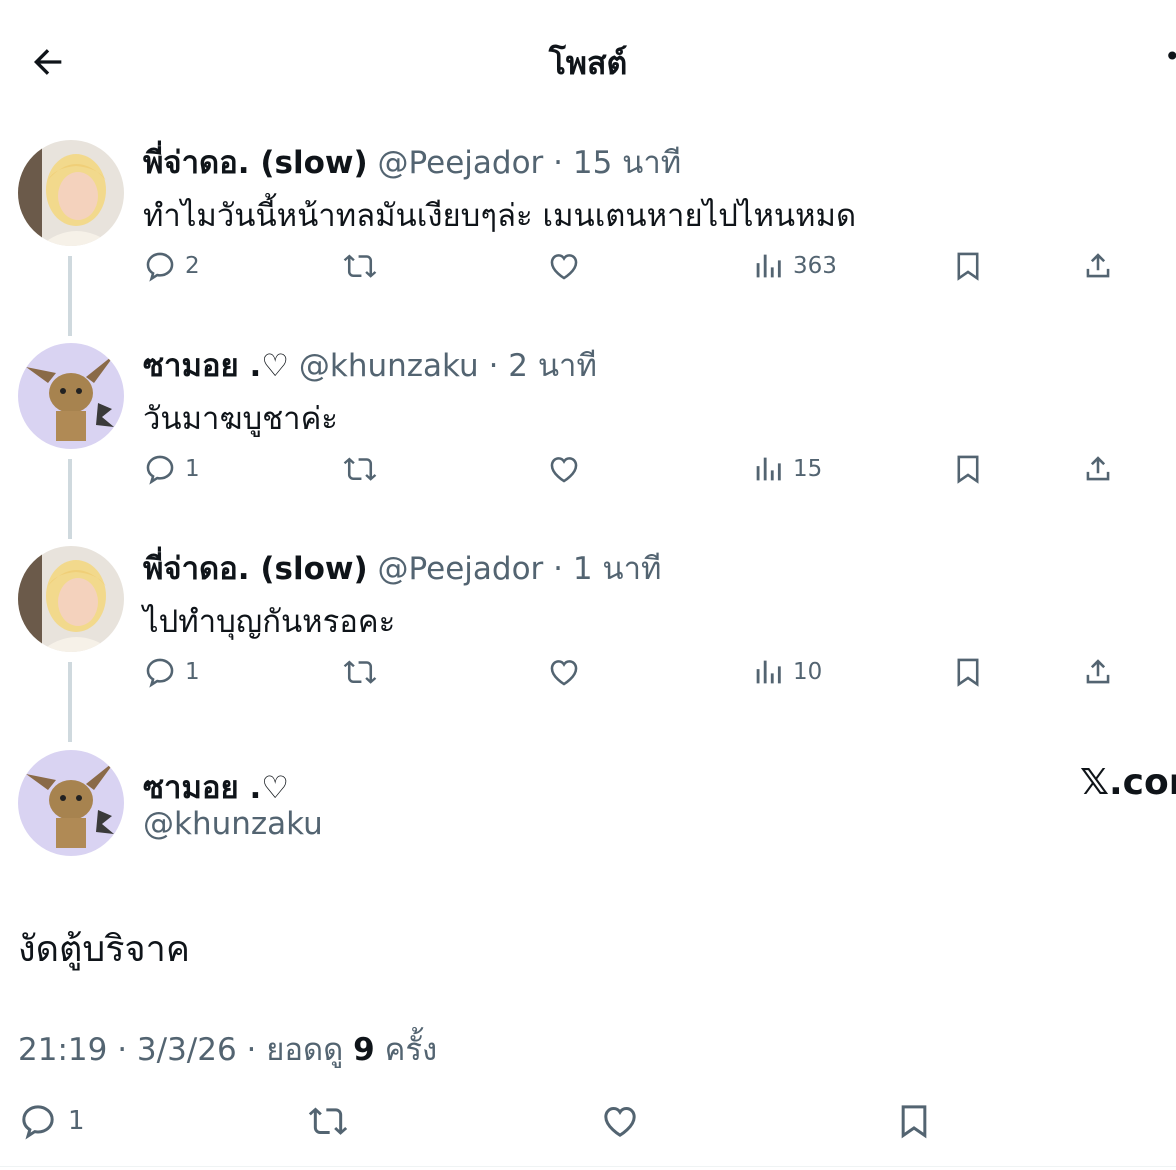 This screenshot has height=1170, width=1176. What do you see at coordinates (633, 672) in the screenshot?
I see `action-bar: 1 10` at bounding box center [633, 672].